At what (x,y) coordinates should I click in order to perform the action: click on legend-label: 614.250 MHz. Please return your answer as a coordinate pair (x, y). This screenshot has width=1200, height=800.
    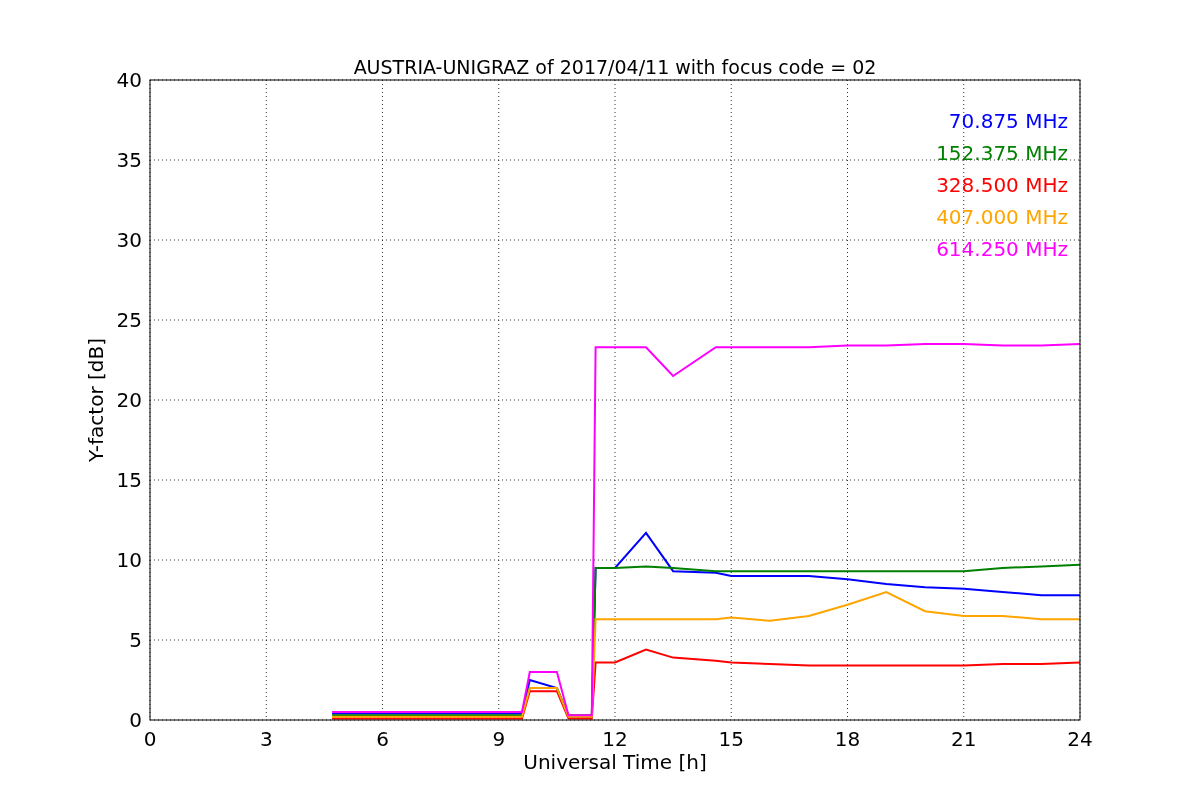
    Looking at the image, I should click on (1002, 249).